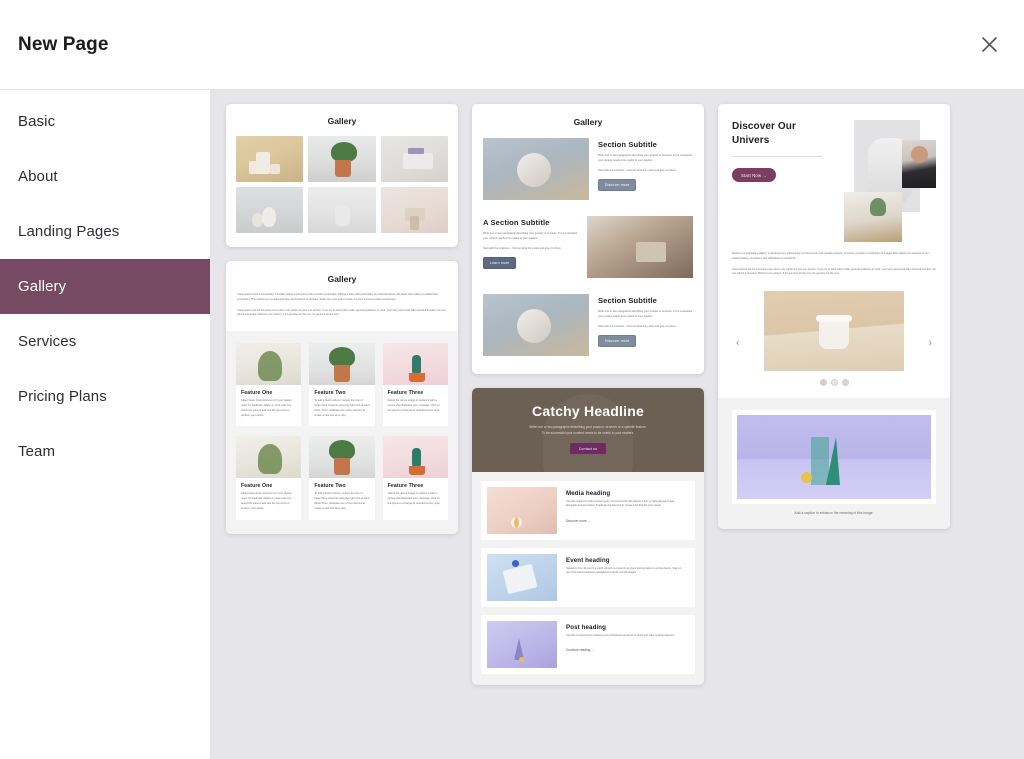  Describe the element at coordinates (834, 175) in the screenshot. I see `discover-hero: Discover Our Univers Start Now →` at that location.